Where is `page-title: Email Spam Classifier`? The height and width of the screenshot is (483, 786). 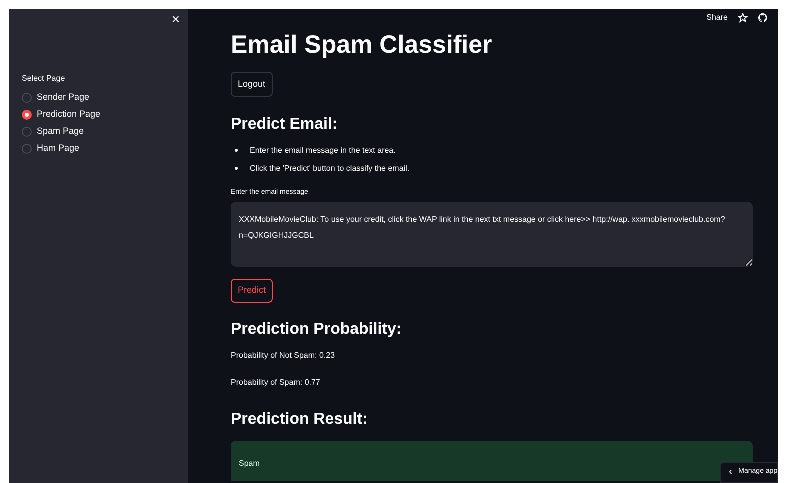 page-title: Email Spam Classifier is located at coordinates (362, 45).